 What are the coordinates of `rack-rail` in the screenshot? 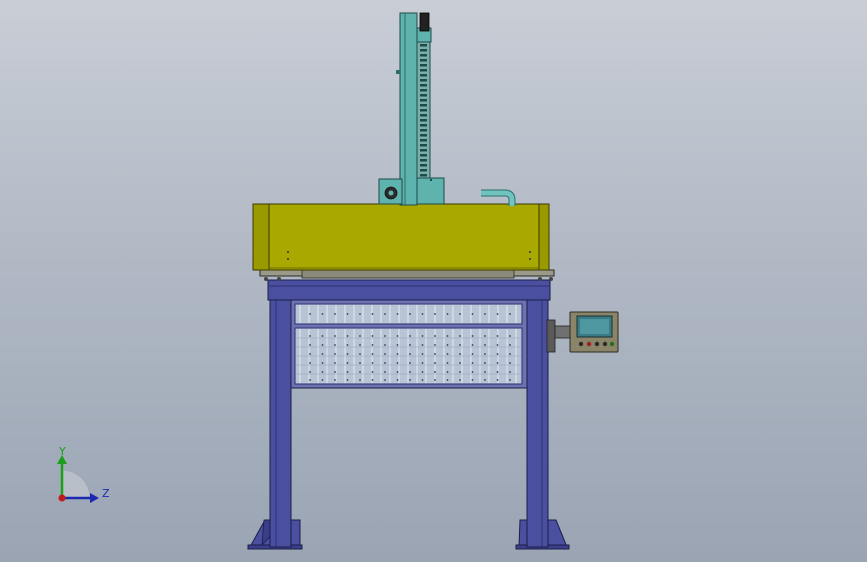 It's located at (424, 101).